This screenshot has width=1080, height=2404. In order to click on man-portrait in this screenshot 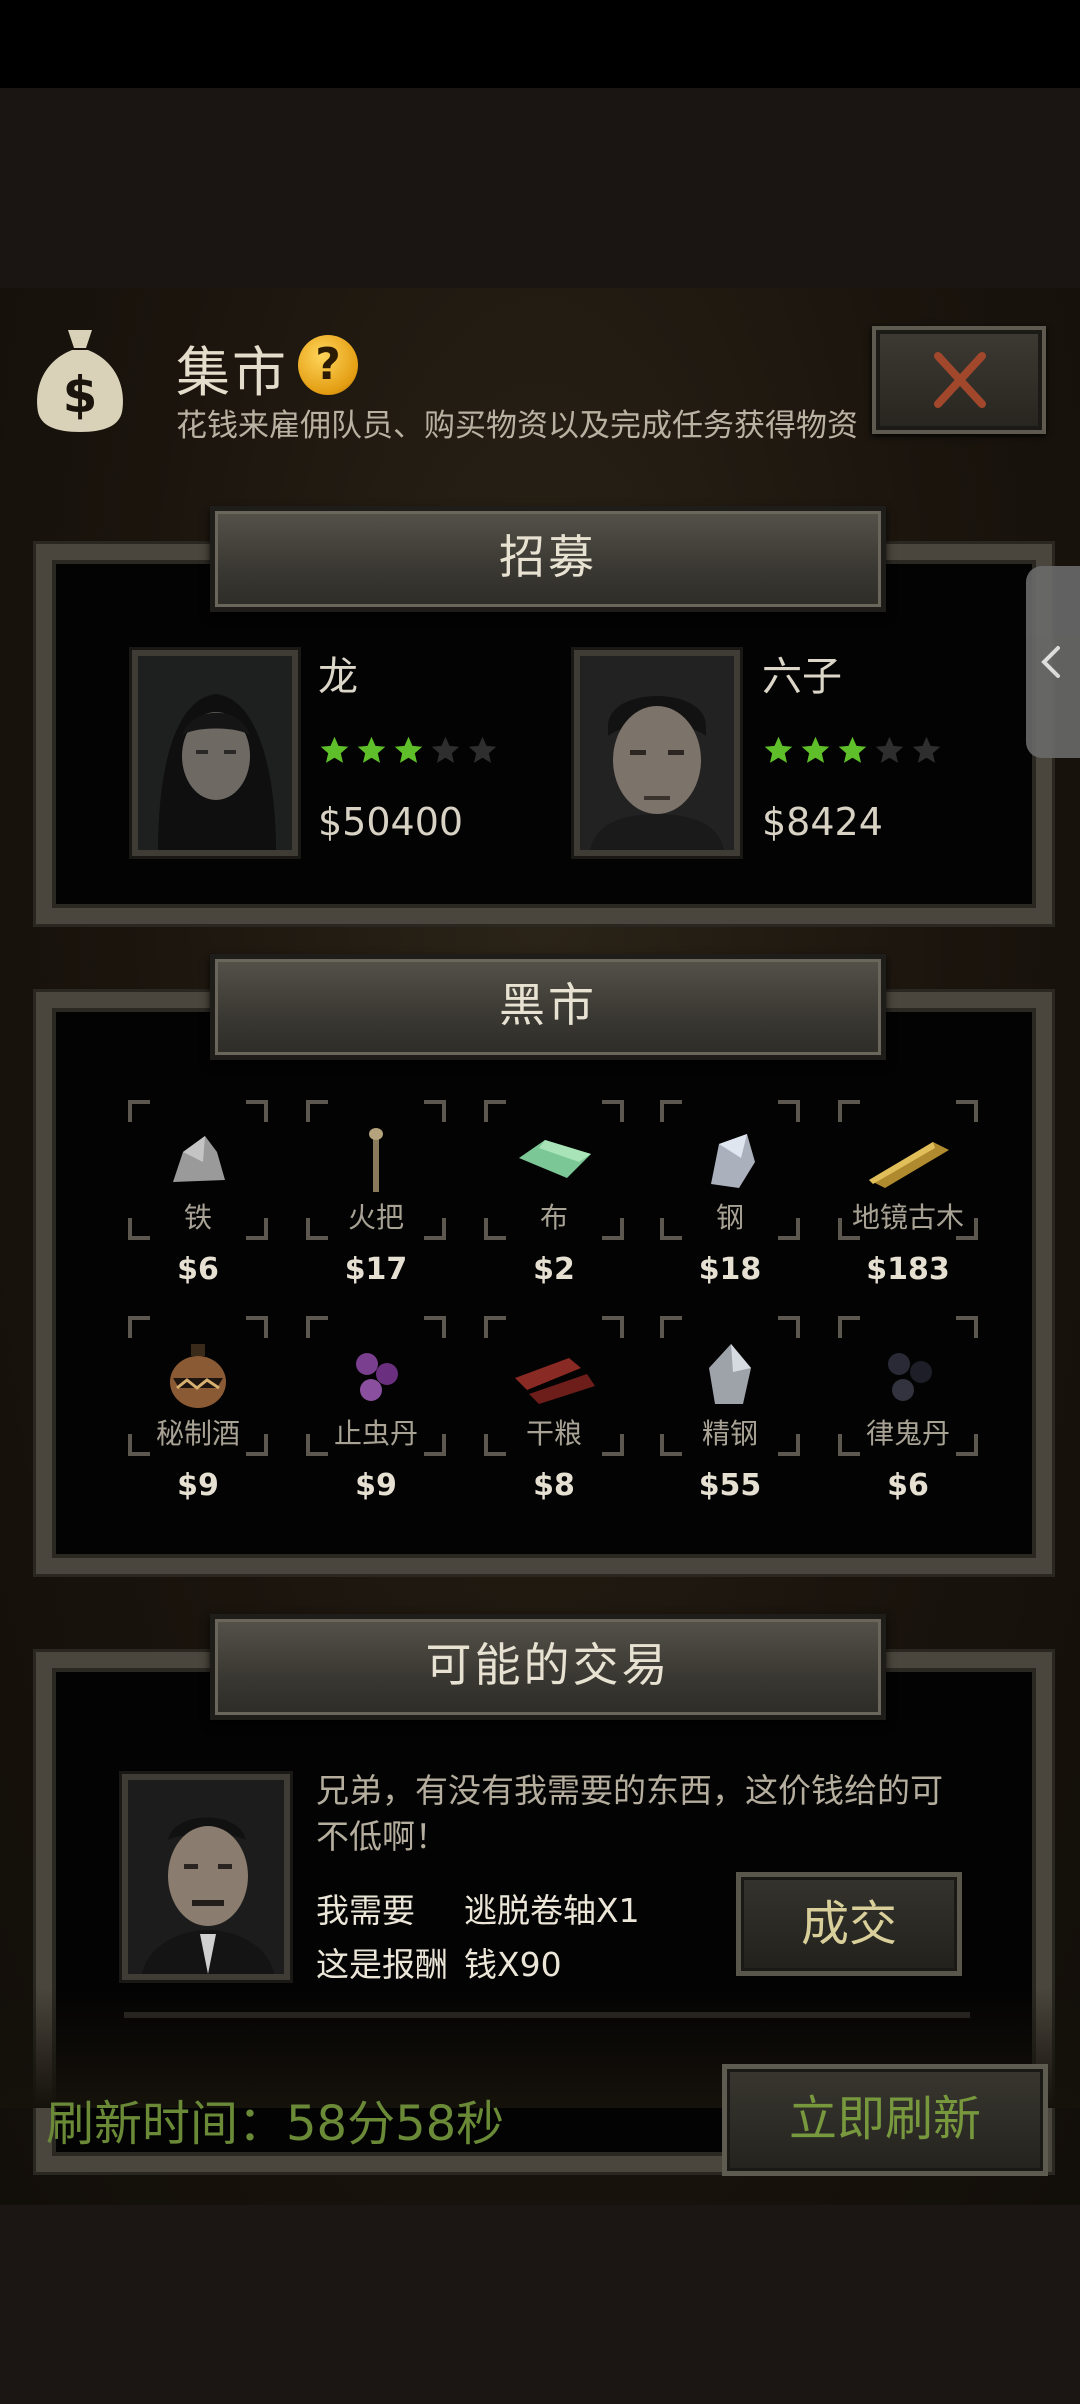, I will do `click(657, 753)`.